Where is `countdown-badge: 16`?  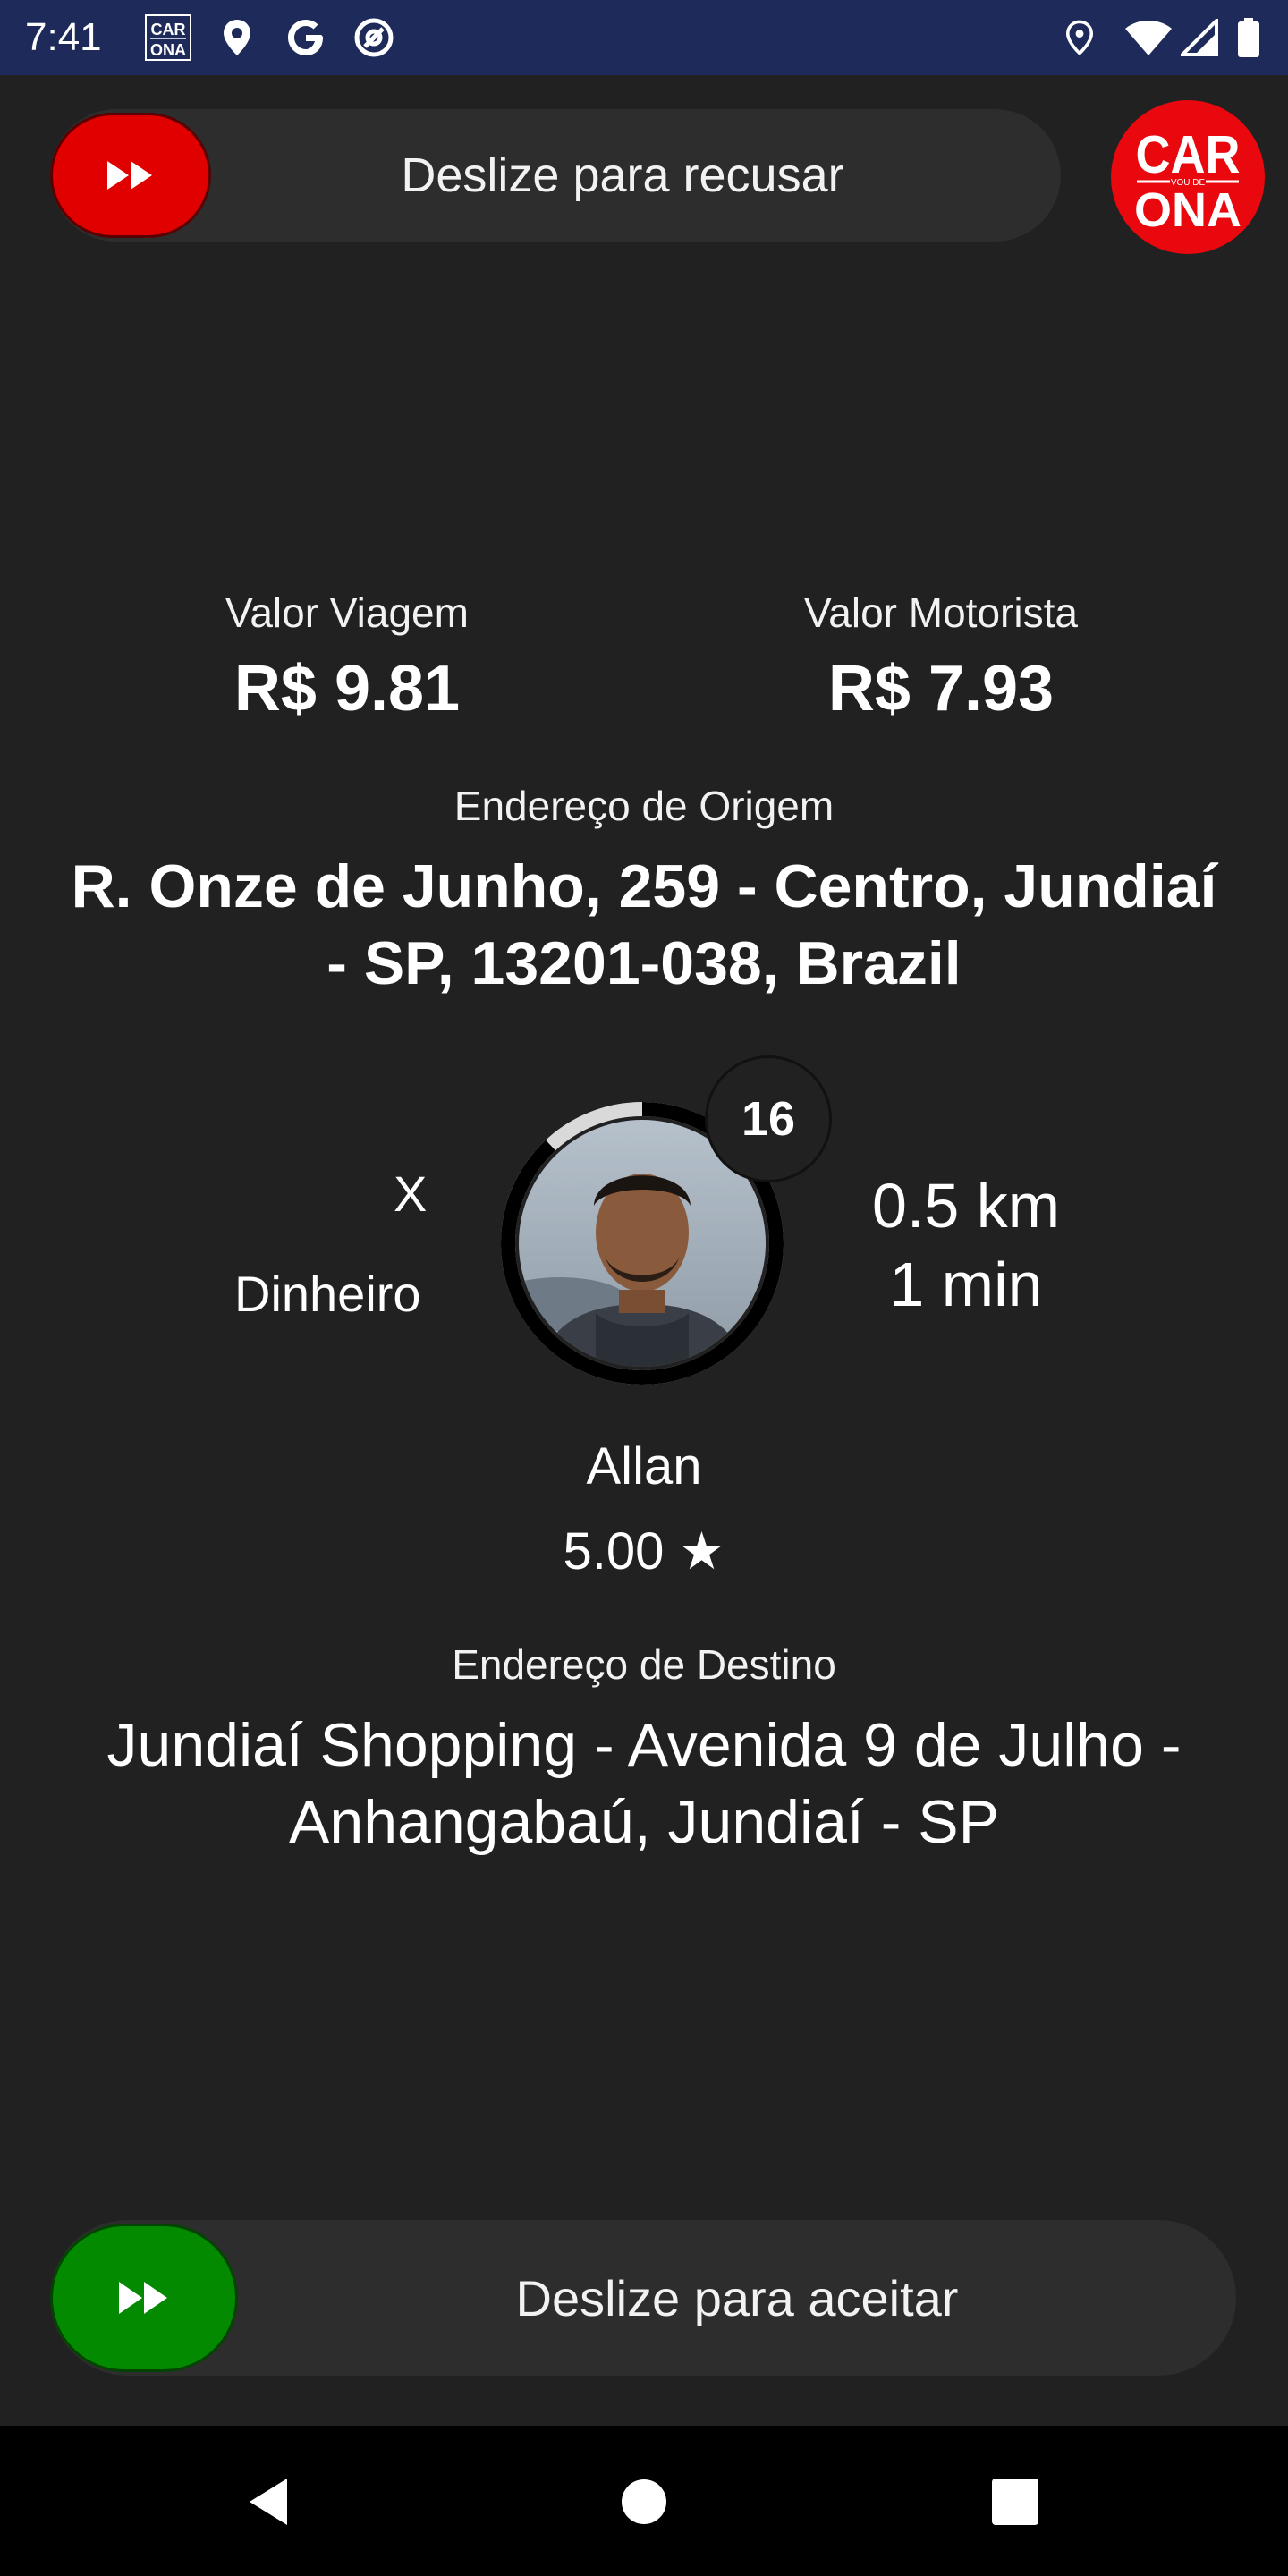 countdown-badge: 16 is located at coordinates (768, 1118).